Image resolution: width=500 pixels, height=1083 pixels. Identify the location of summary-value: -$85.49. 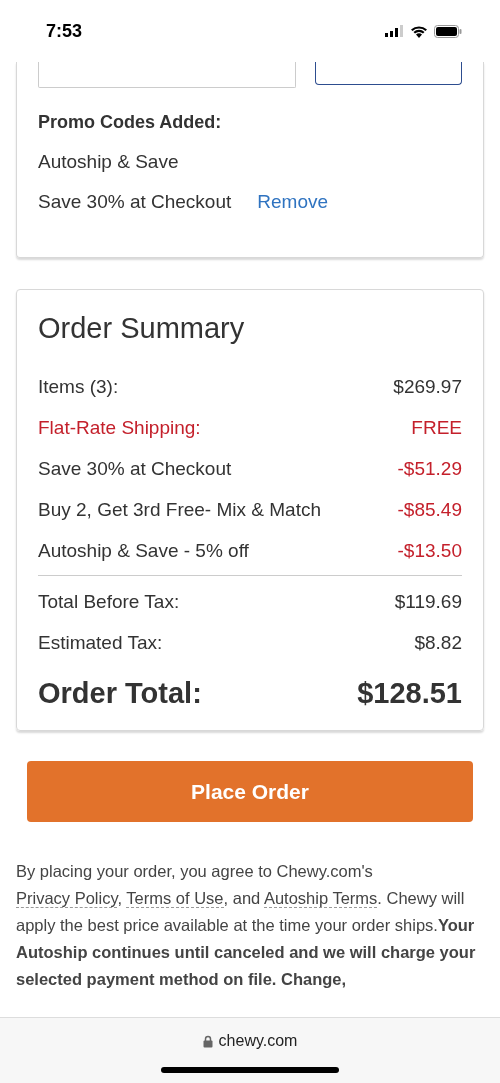
(429, 509).